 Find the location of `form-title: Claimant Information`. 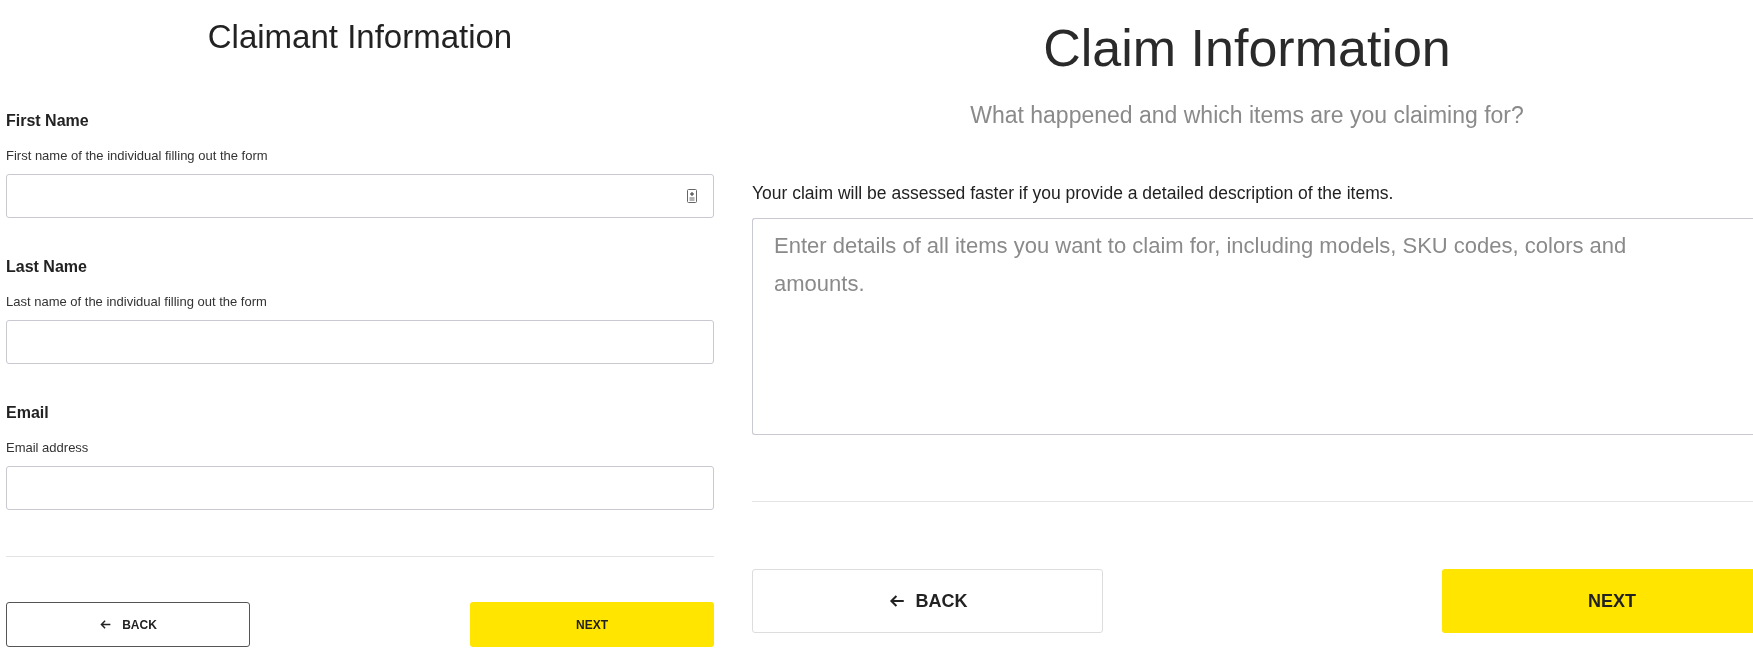

form-title: Claimant Information is located at coordinates (360, 37).